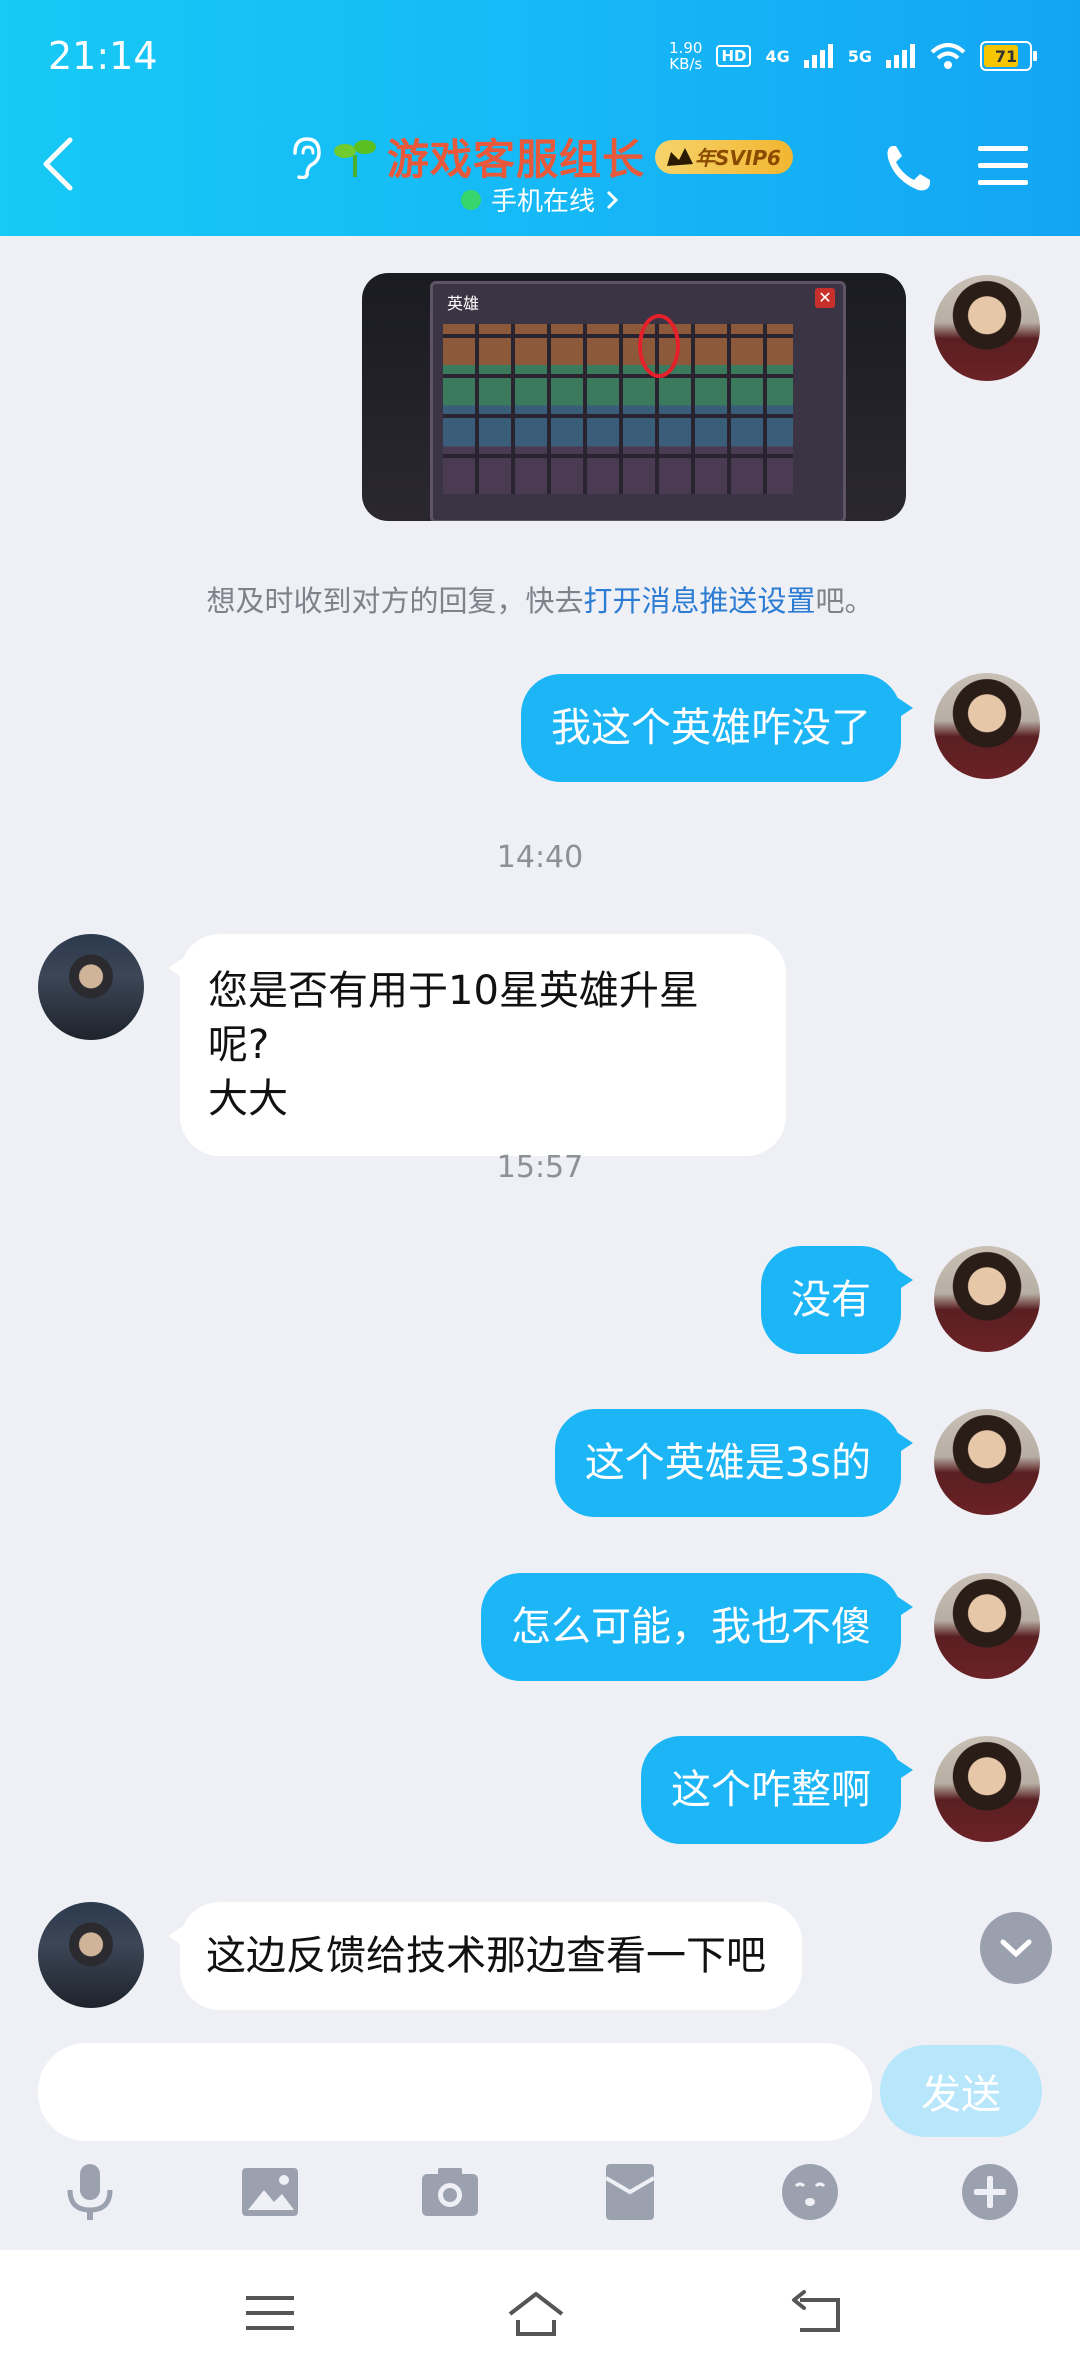 The image size is (1080, 2376). I want to click on message-bubble-sent: 没有, so click(837, 1300).